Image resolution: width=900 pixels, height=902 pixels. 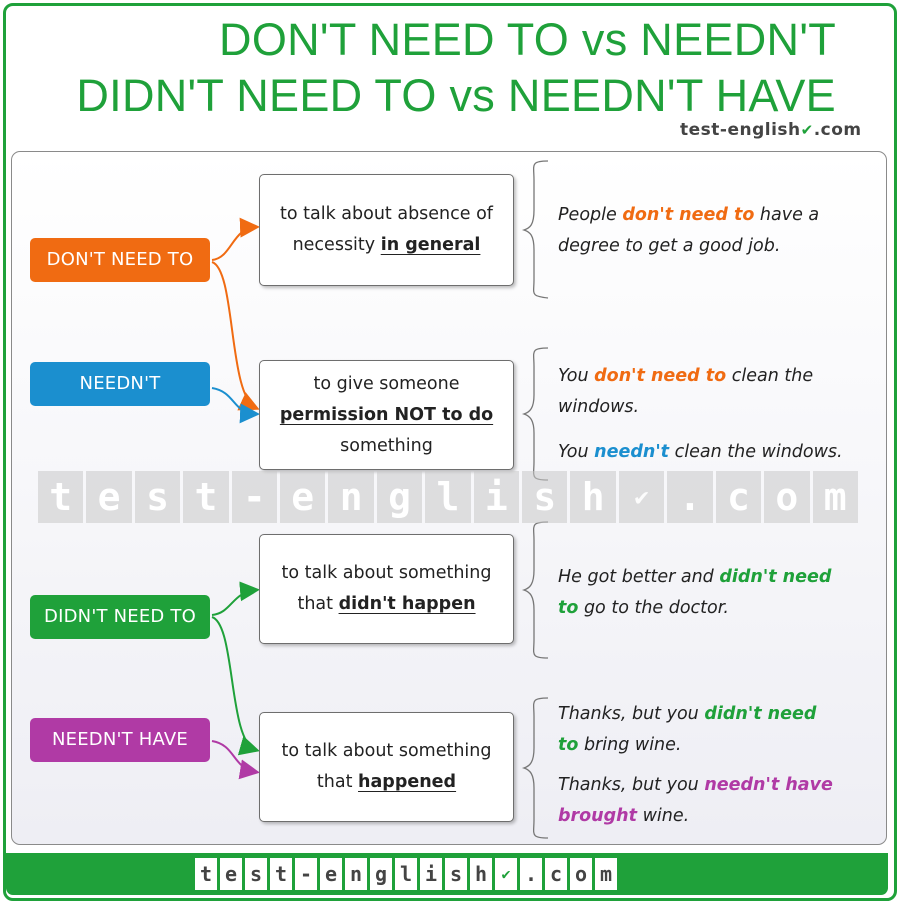 I want to click on tag-didnt-need-to: DIDN'T NEED TO, so click(x=120, y=617).